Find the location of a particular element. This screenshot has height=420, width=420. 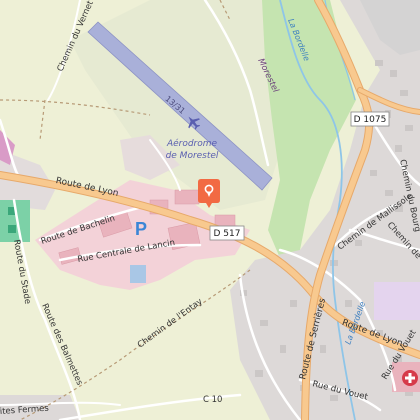

svg-text: D 1075 is located at coordinates (370, 120).